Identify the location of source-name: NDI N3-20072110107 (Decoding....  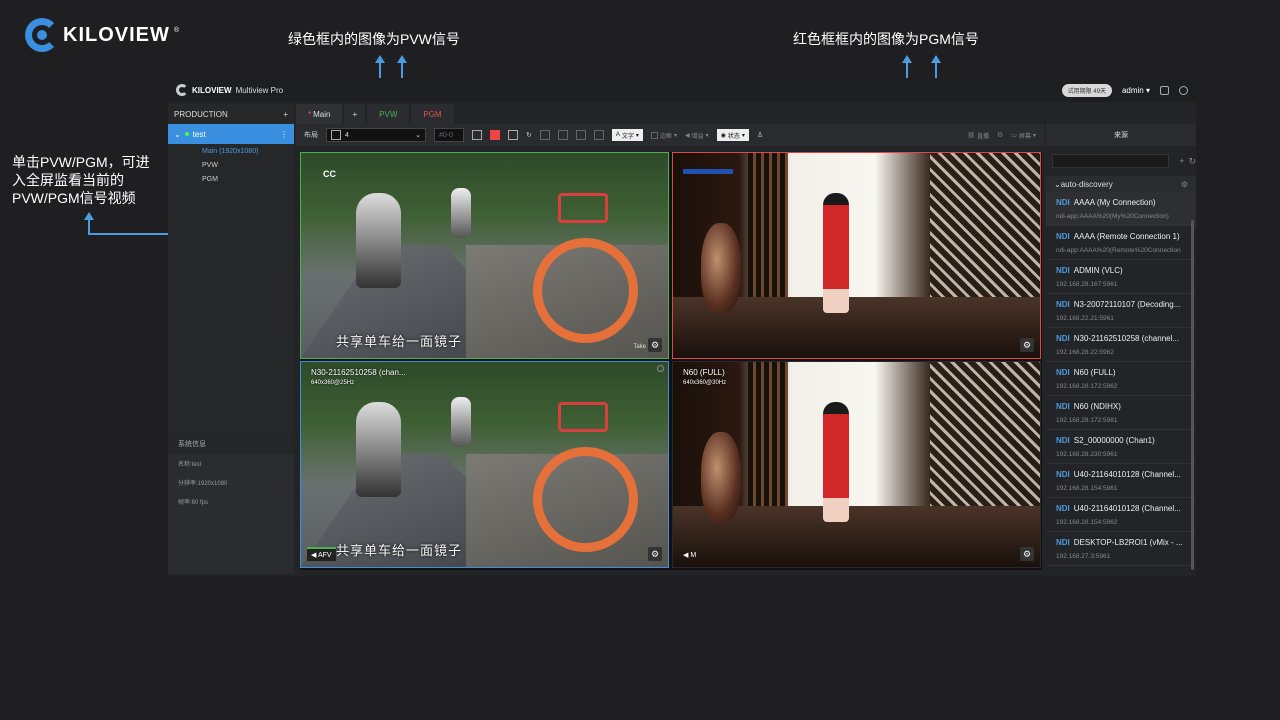
(1121, 304).